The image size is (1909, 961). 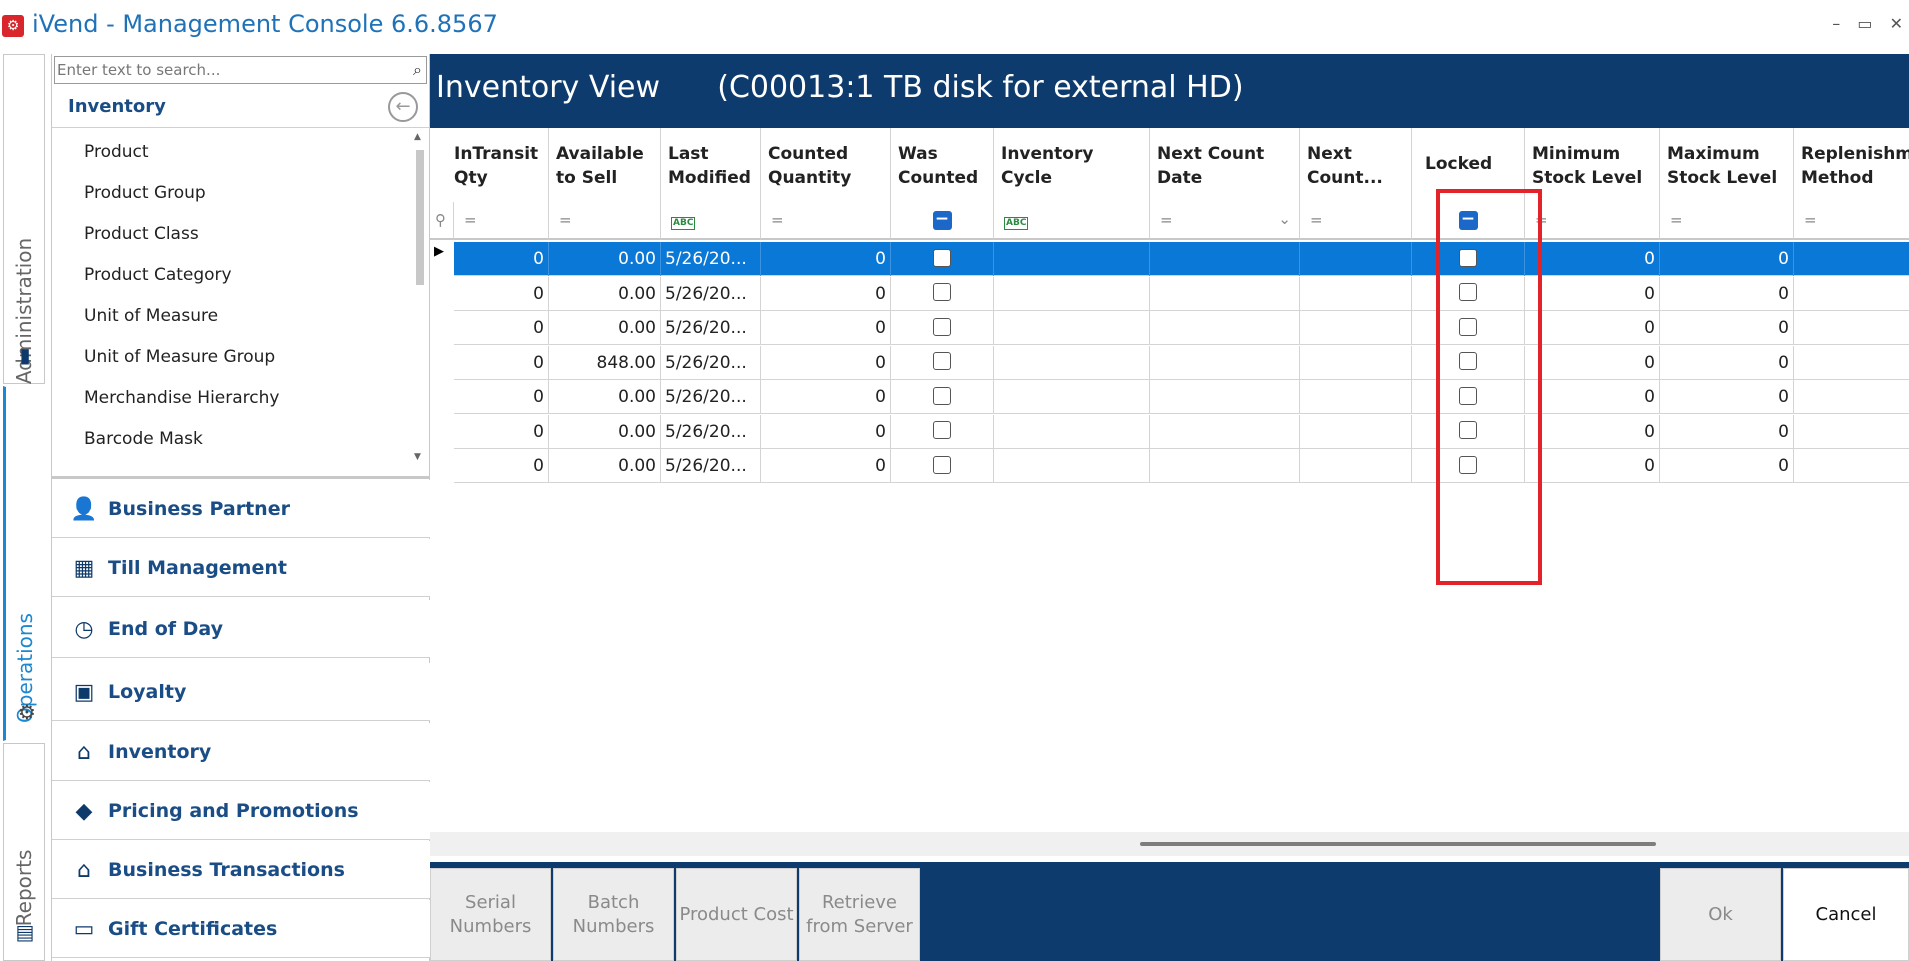 I want to click on nav-item-product-category: Product Category, so click(x=158, y=275).